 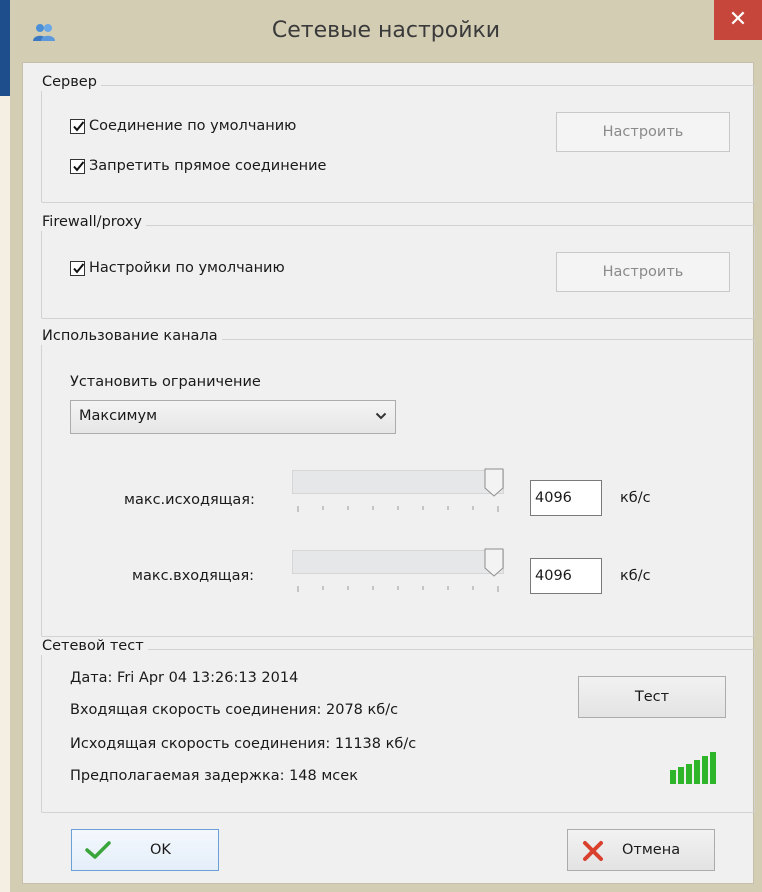 I want to click on default-proxy-settings-checkbox: Настройки по умолчанию, so click(x=177, y=268).